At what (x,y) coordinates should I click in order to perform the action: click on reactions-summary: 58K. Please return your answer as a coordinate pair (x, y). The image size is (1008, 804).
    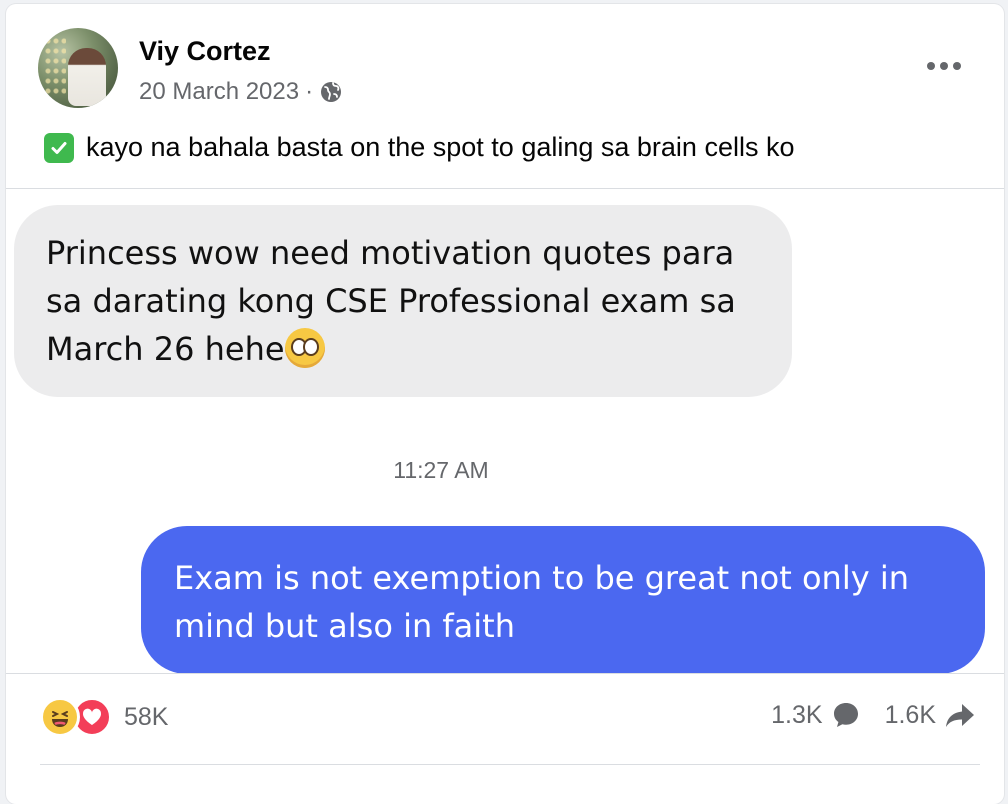
    Looking at the image, I should click on (104, 717).